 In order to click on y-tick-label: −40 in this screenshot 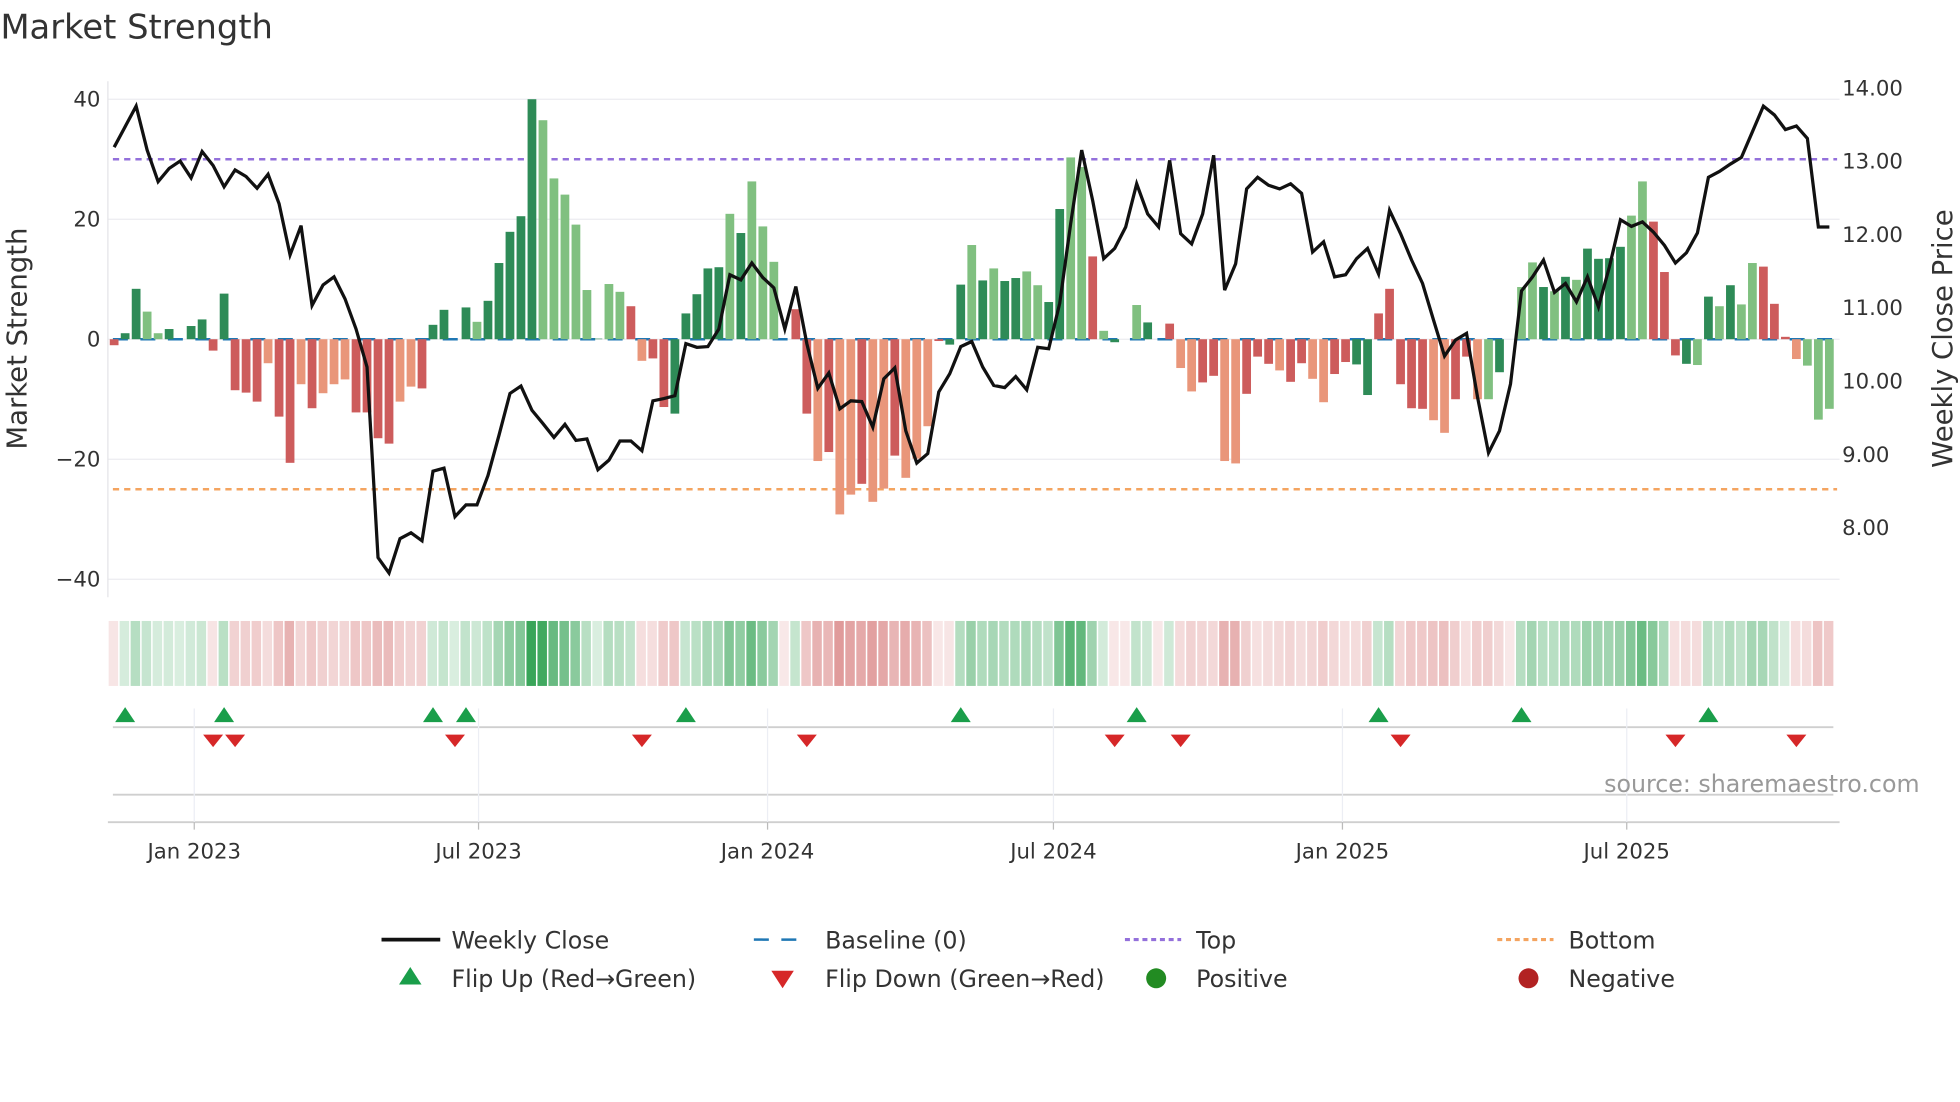, I will do `click(78, 580)`.